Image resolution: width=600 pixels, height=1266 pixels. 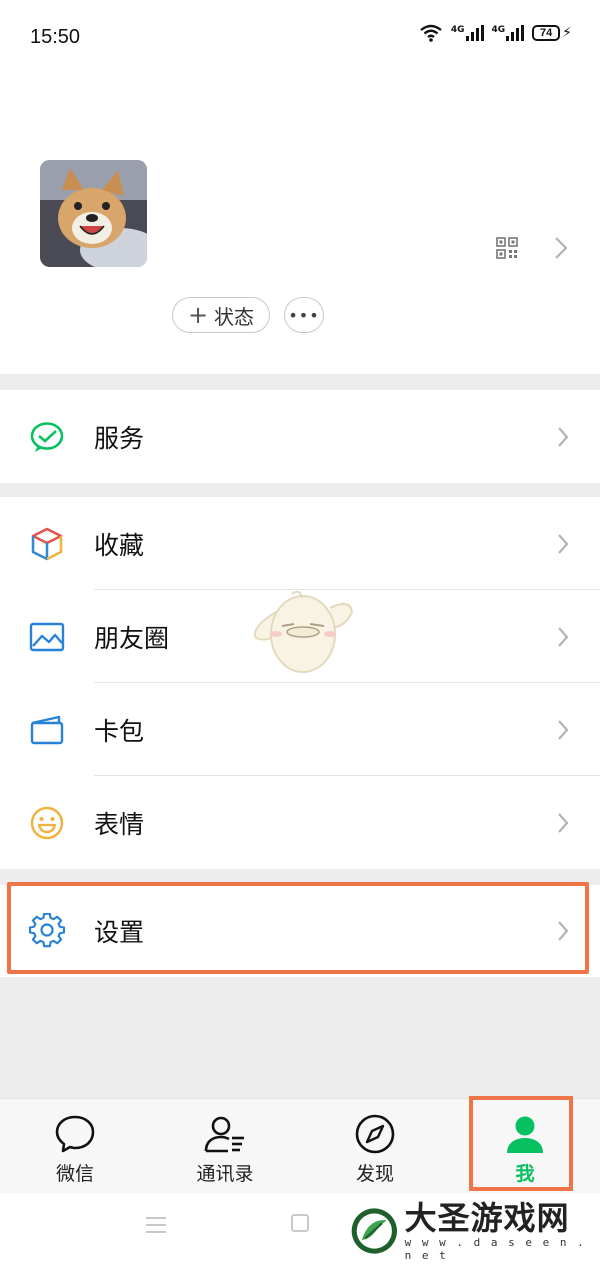 I want to click on more-dots-label: •••, so click(x=304, y=315).